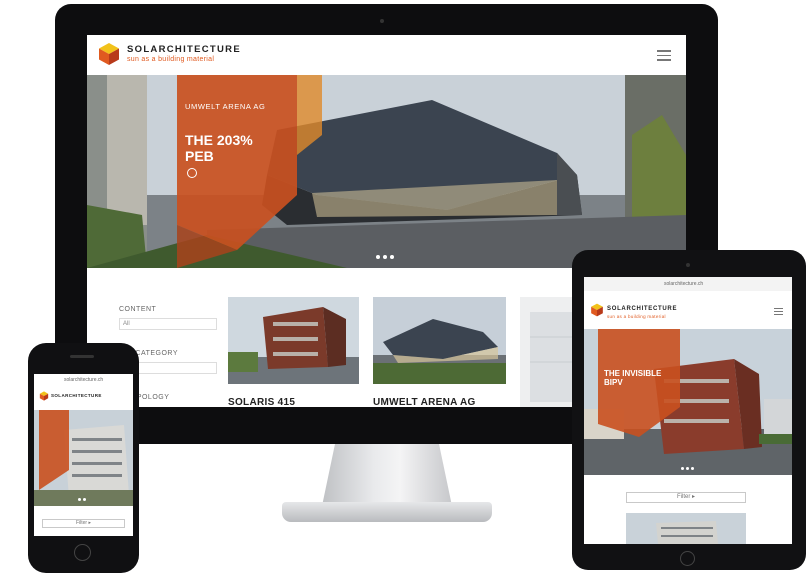  I want to click on project-card-title-solaris: SOLARIS 415, so click(261, 402).